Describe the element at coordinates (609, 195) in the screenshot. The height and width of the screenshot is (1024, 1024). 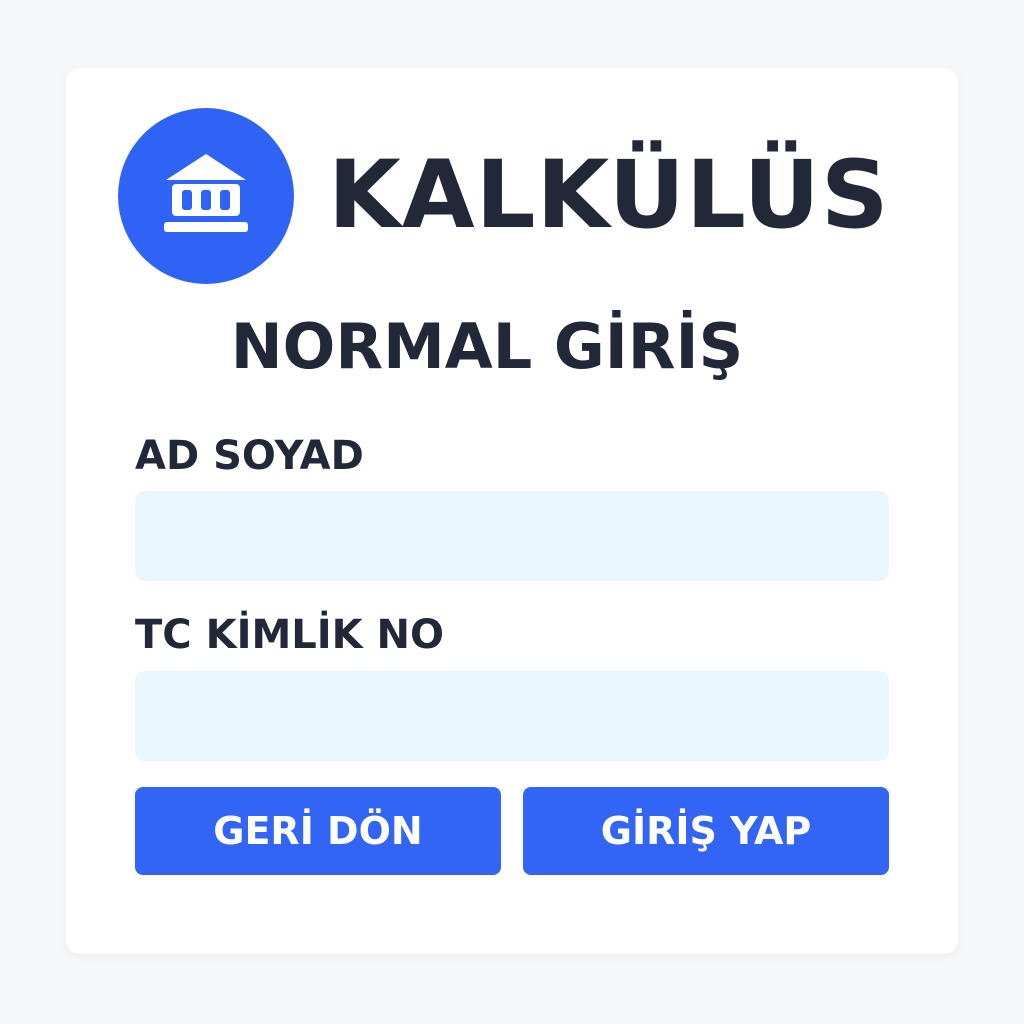
I see `brand-name: KALKÜLÜS` at that location.